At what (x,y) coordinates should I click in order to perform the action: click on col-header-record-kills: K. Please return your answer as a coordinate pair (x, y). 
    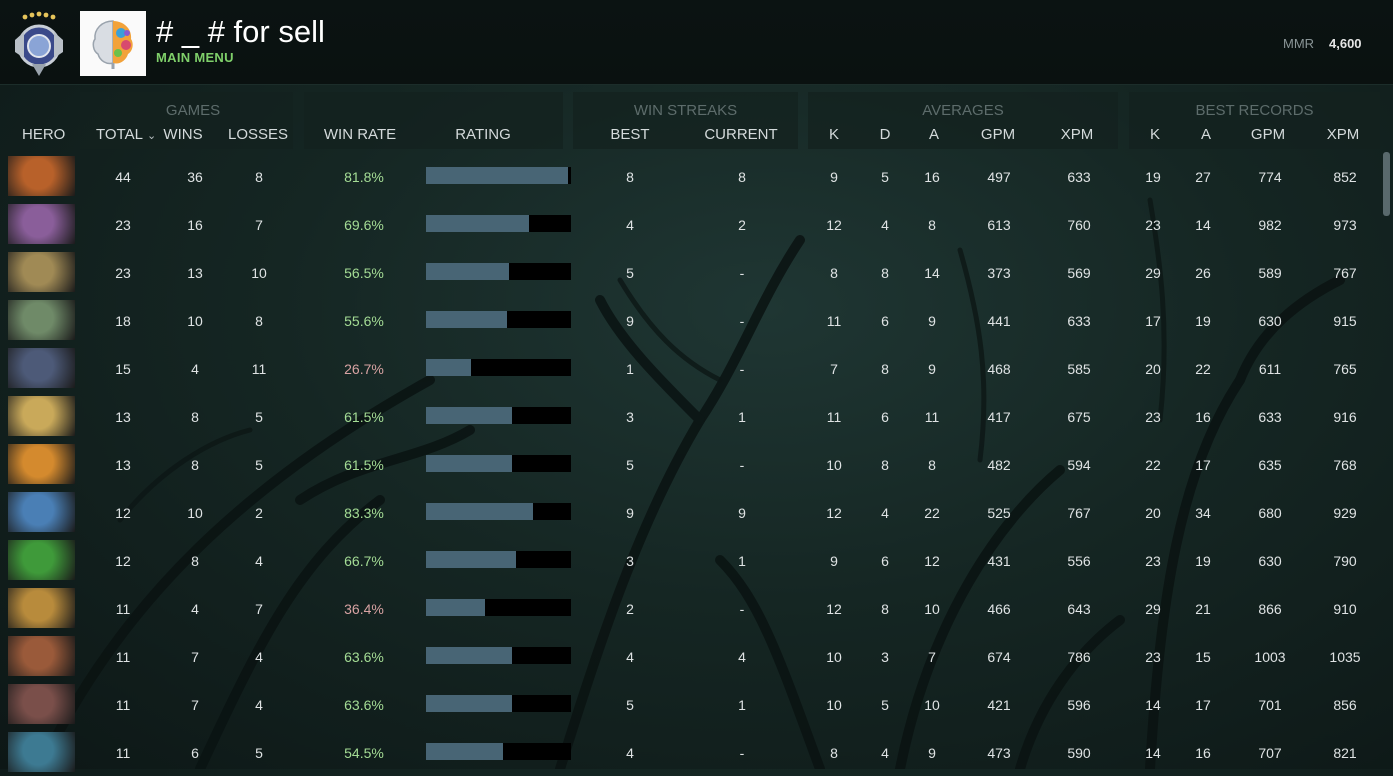
    Looking at the image, I should click on (1155, 134).